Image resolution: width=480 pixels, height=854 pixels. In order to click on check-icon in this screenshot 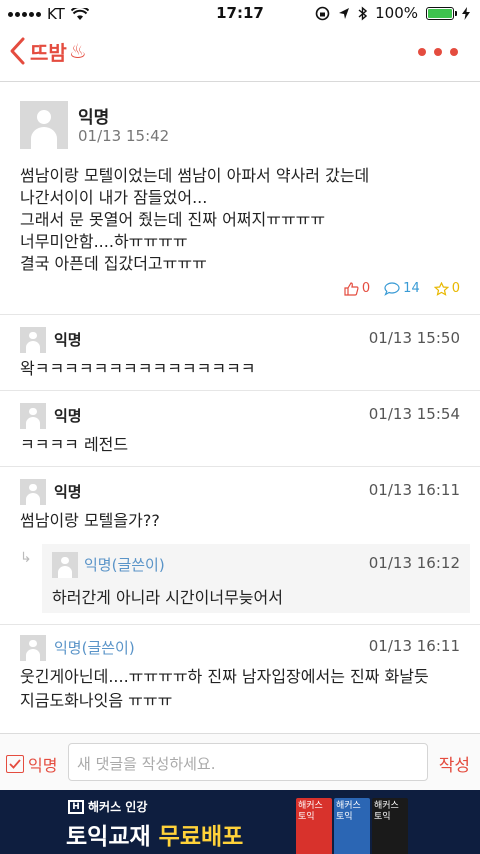, I will do `click(15, 764)`.